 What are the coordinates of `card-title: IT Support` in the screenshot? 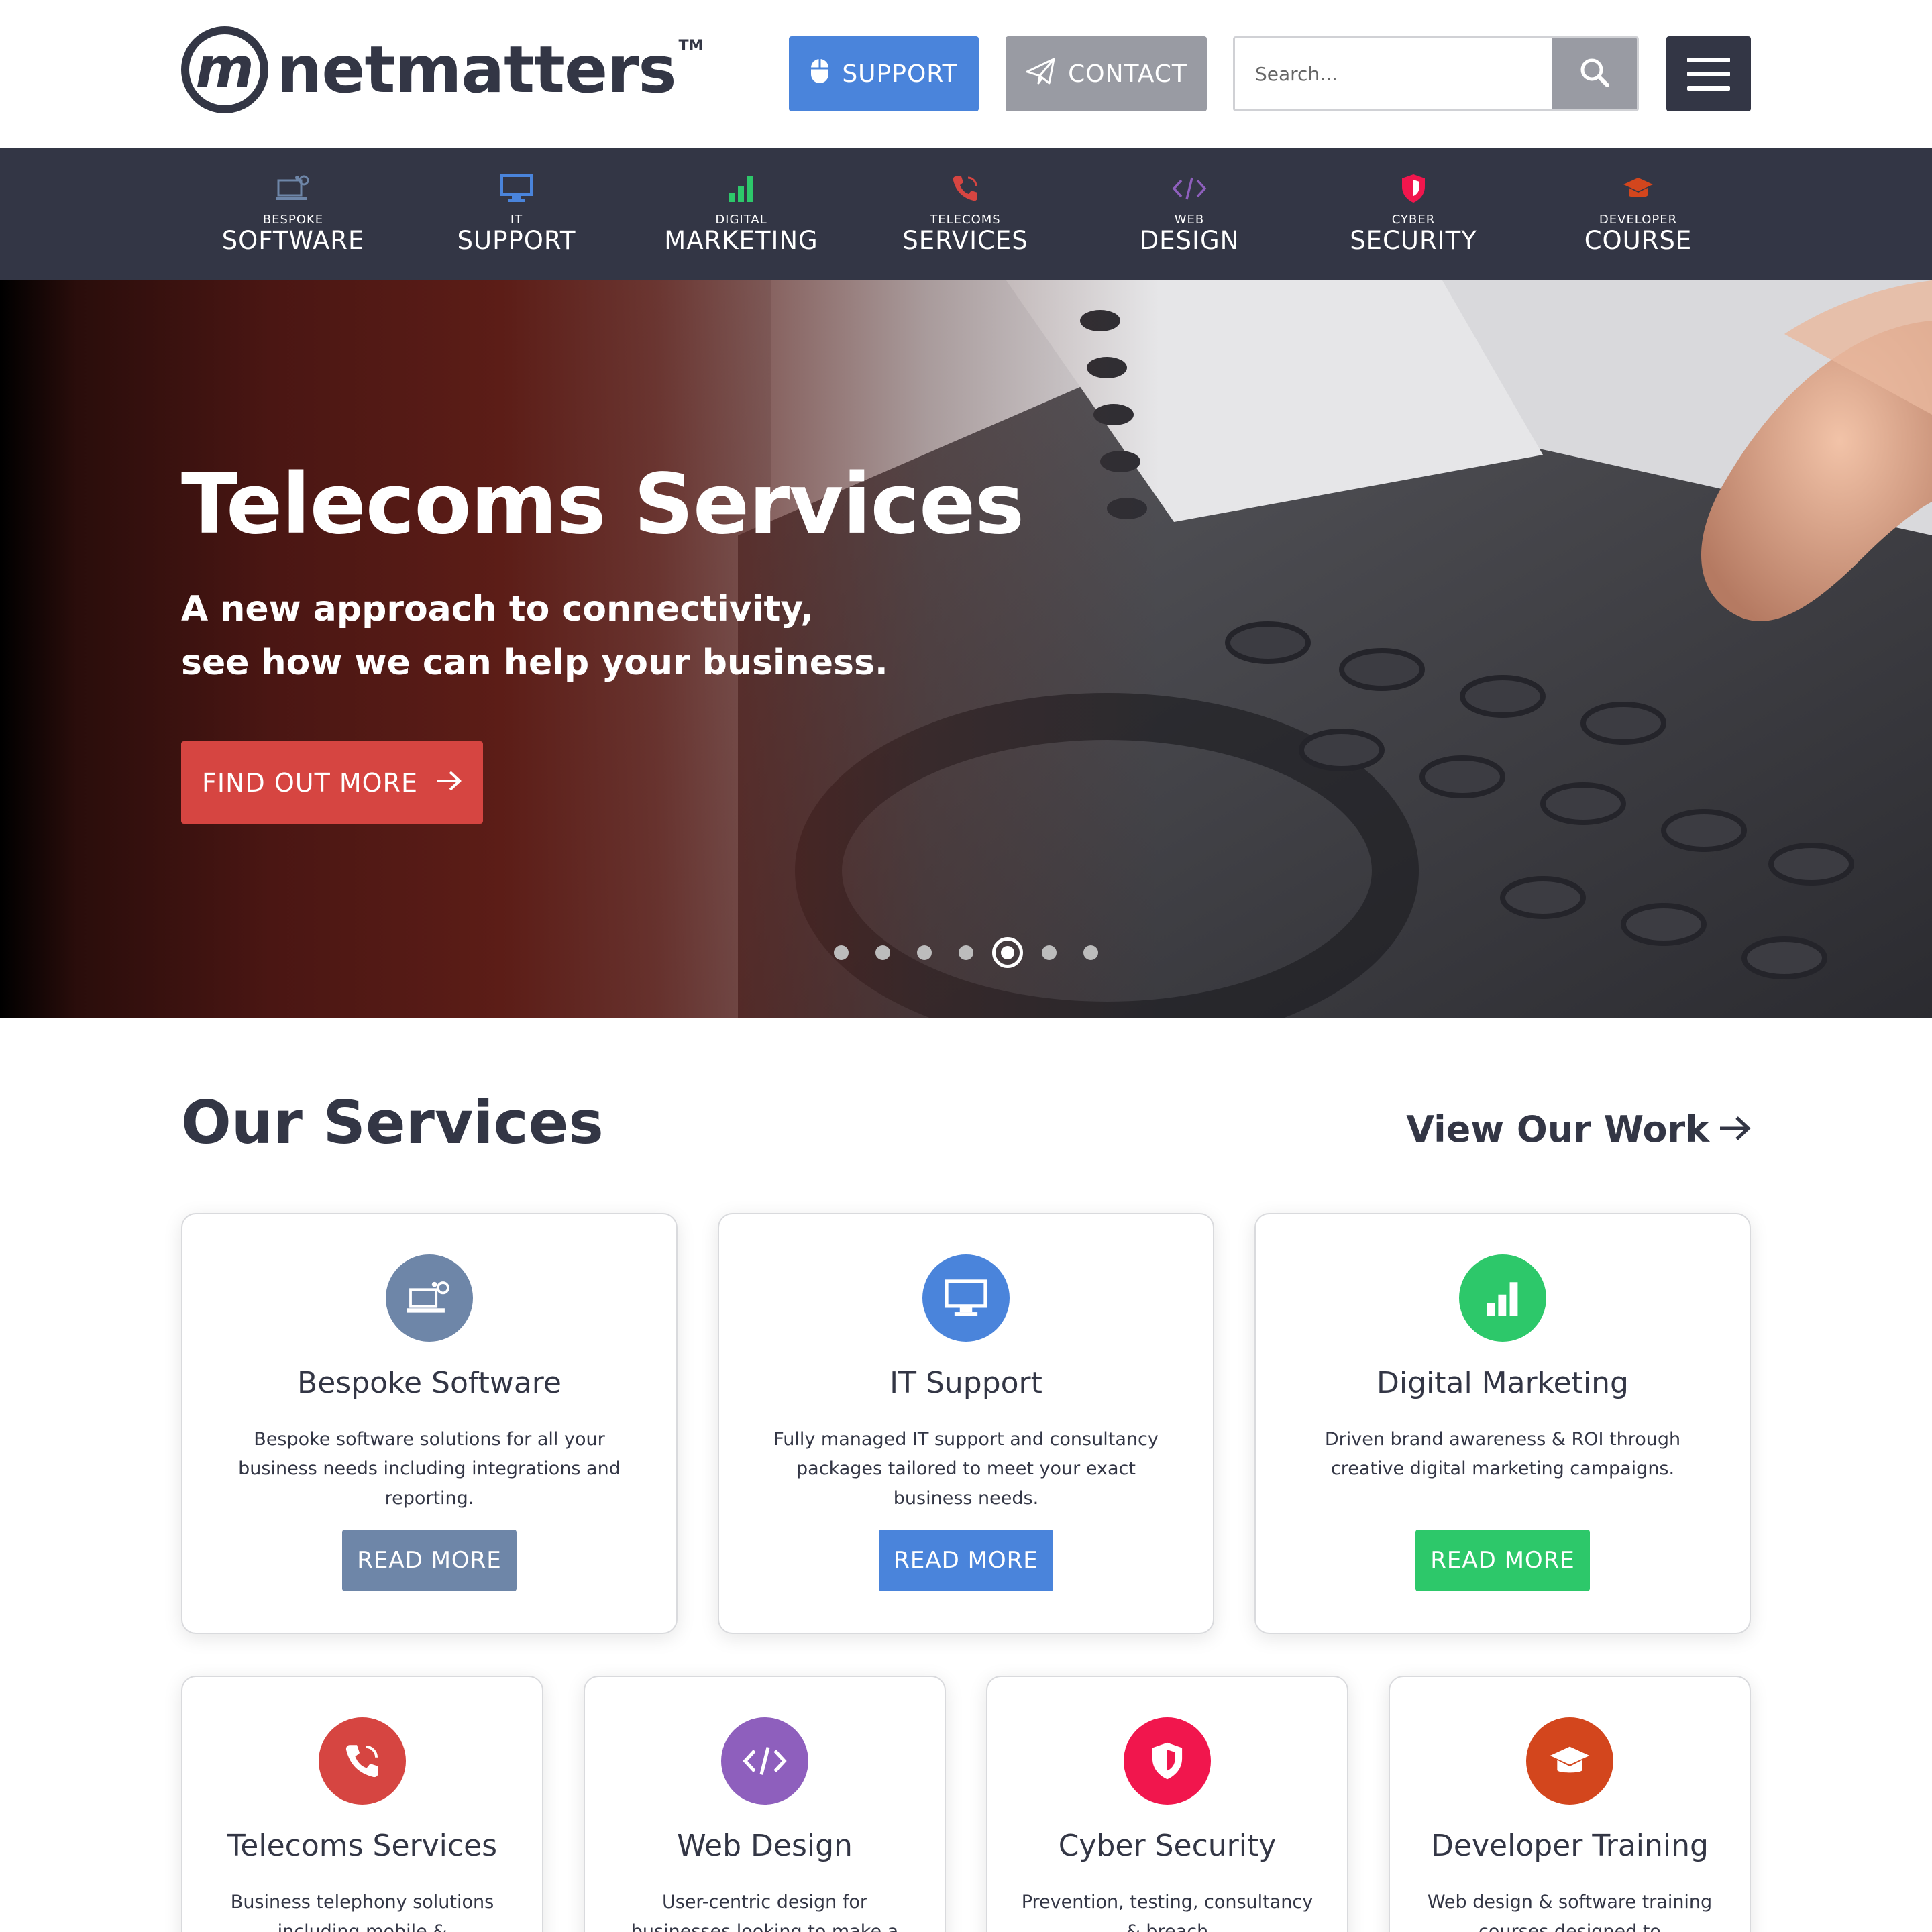 It's located at (966, 1383).